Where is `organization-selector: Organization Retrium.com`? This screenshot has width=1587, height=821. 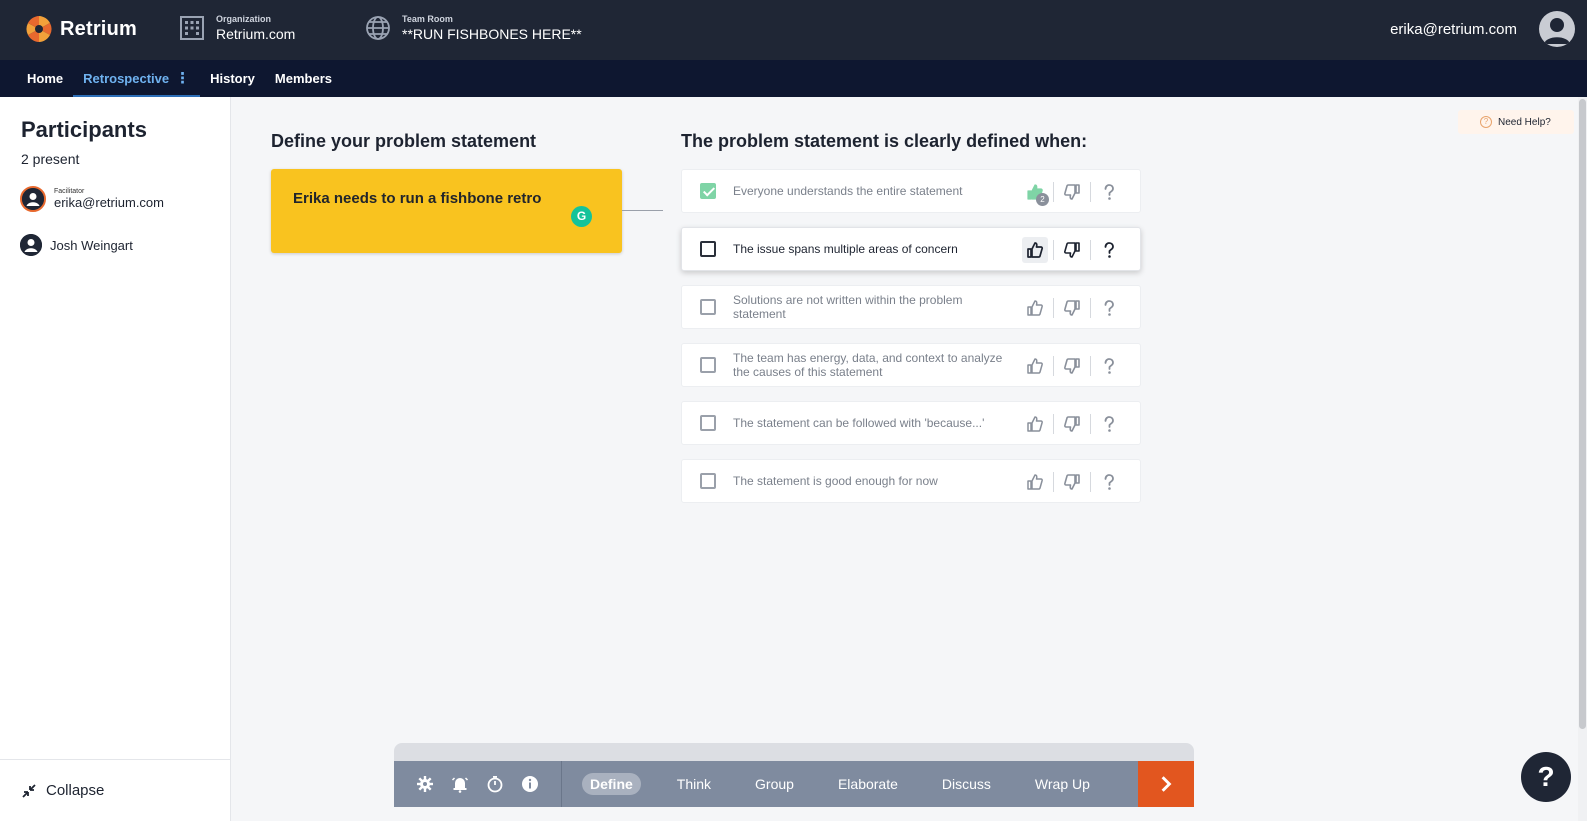
organization-selector: Organization Retrium.com is located at coordinates (236, 28).